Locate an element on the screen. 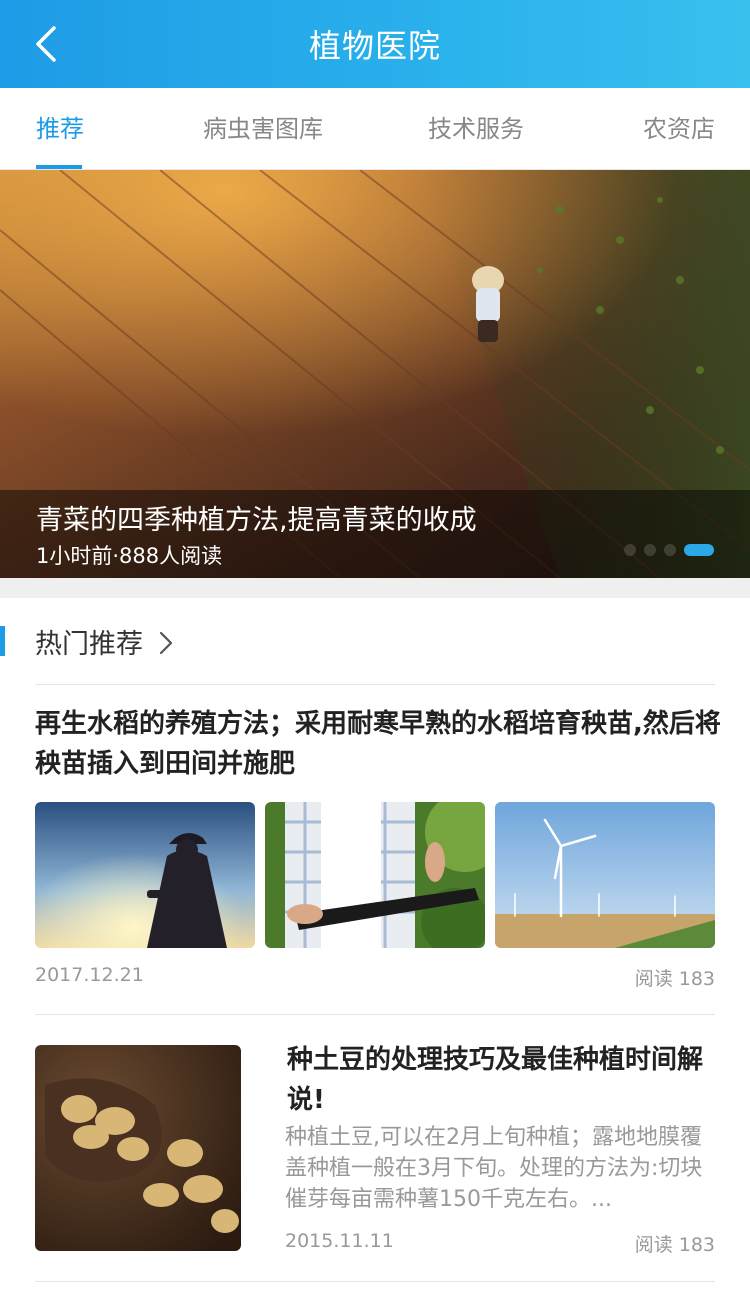  article-image-turbines is located at coordinates (605, 875).